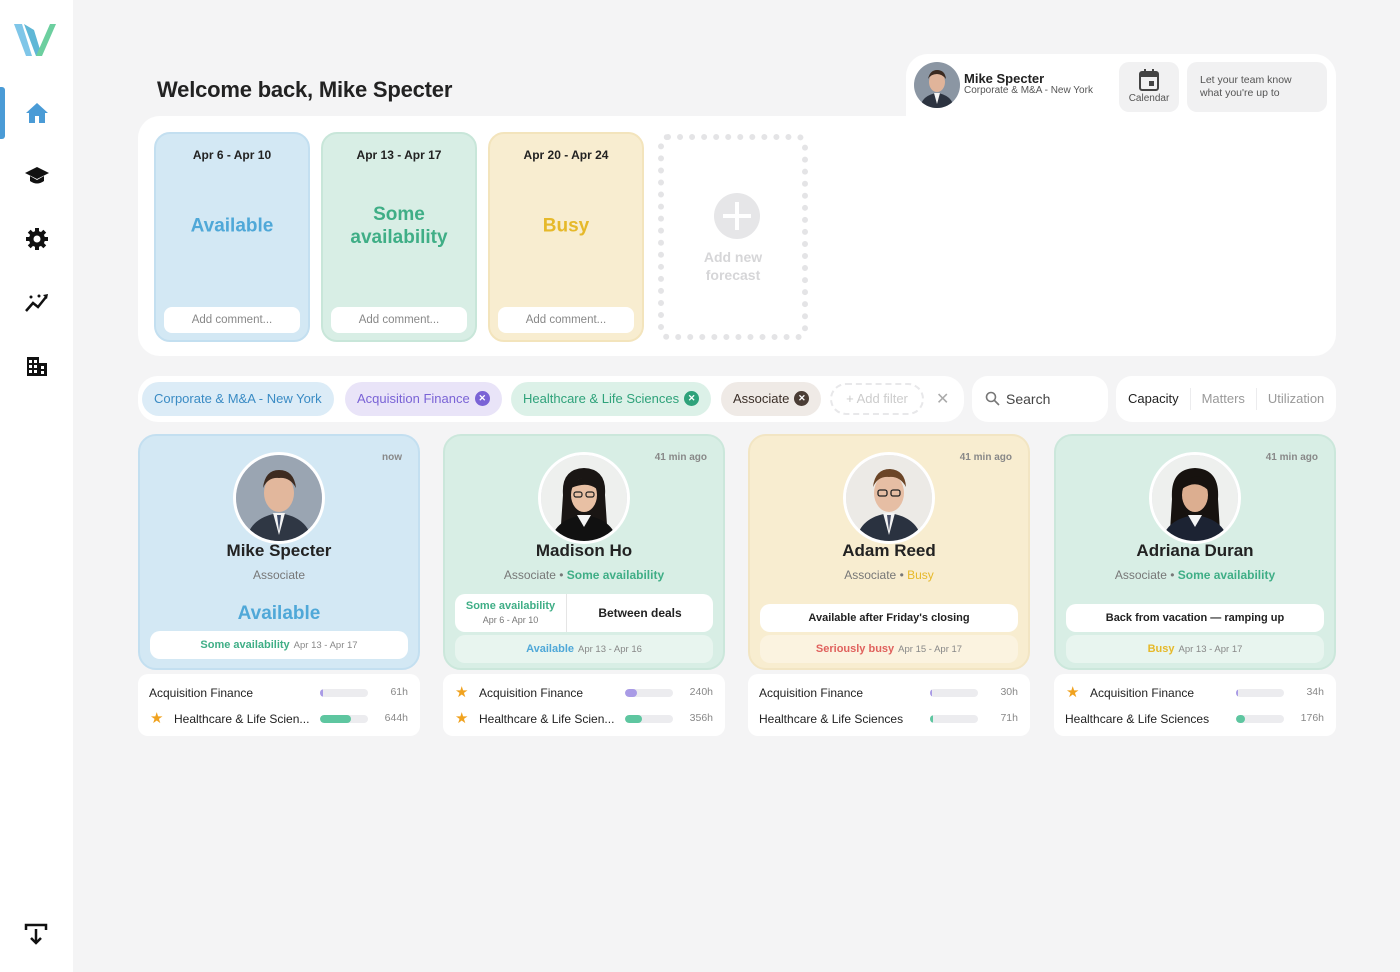  Describe the element at coordinates (1009, 718) in the screenshot. I see `matter-hours: 71h` at that location.